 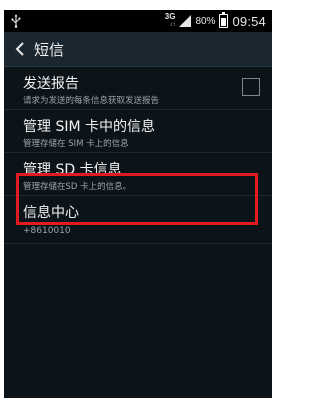 What do you see at coordinates (138, 220) in the screenshot?
I see `setting-message-center: 信息中心 +8610010` at bounding box center [138, 220].